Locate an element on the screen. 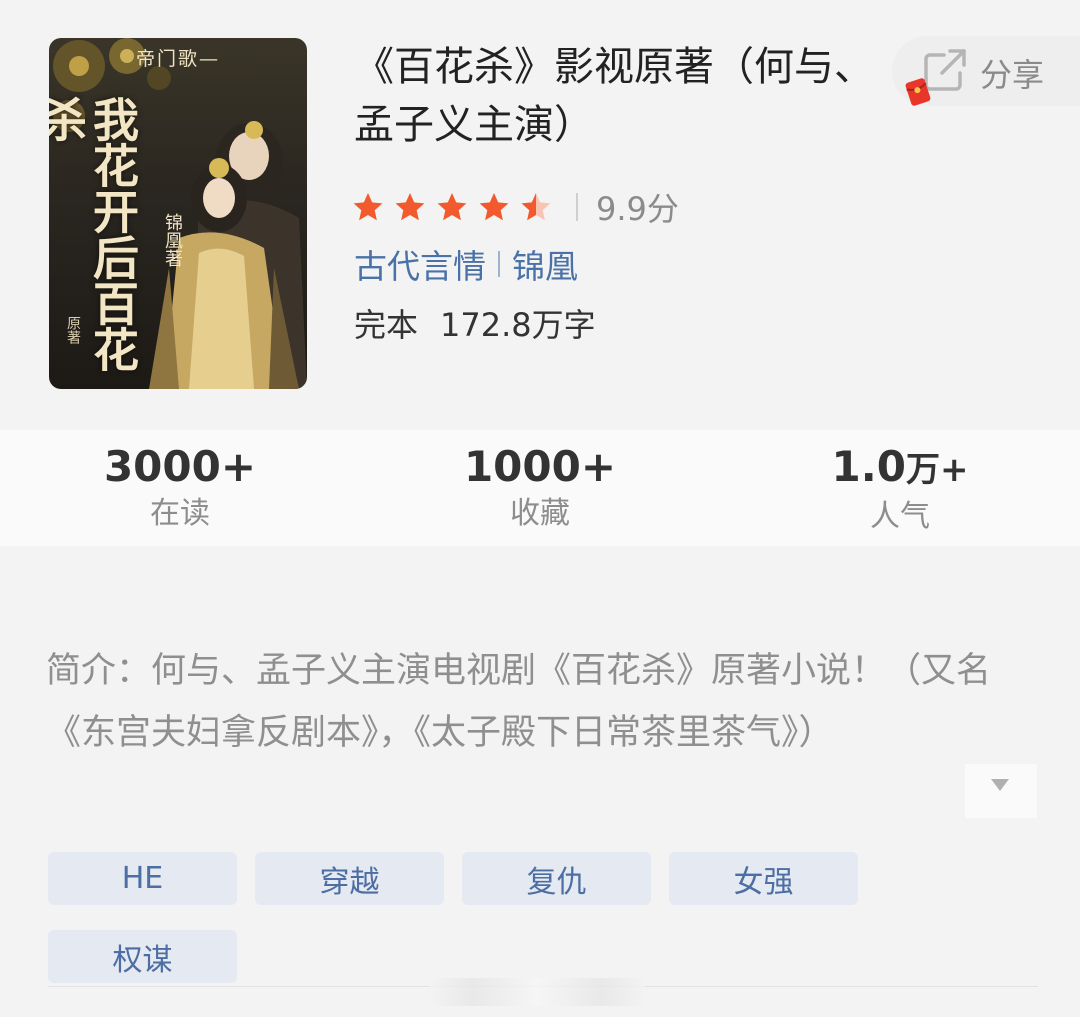 Image resolution: width=1080 pixels, height=1017 pixels. chevron-down-icon is located at coordinates (1000, 785).